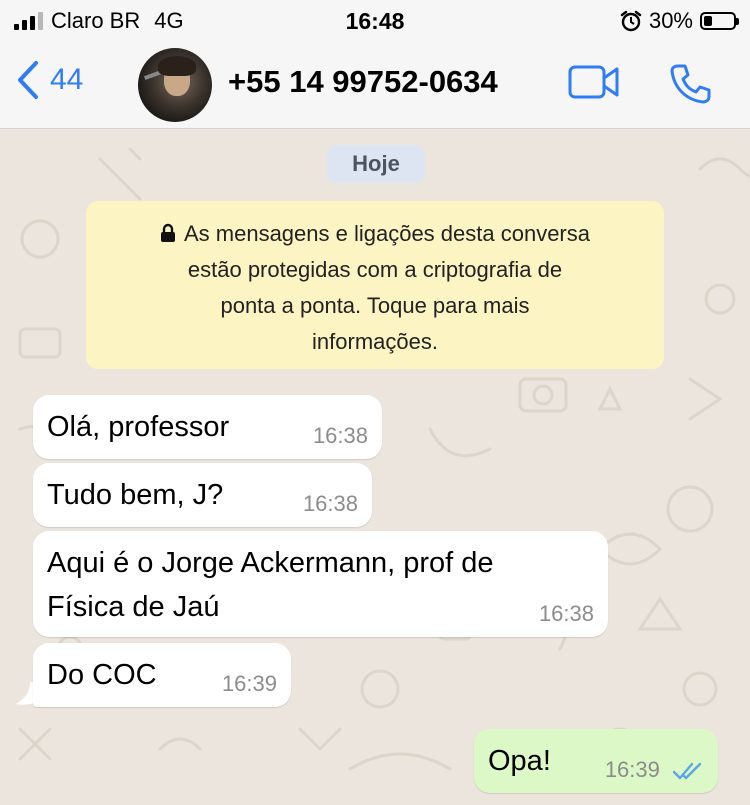 Image resolution: width=750 pixels, height=805 pixels. I want to click on alarm-icon, so click(631, 21).